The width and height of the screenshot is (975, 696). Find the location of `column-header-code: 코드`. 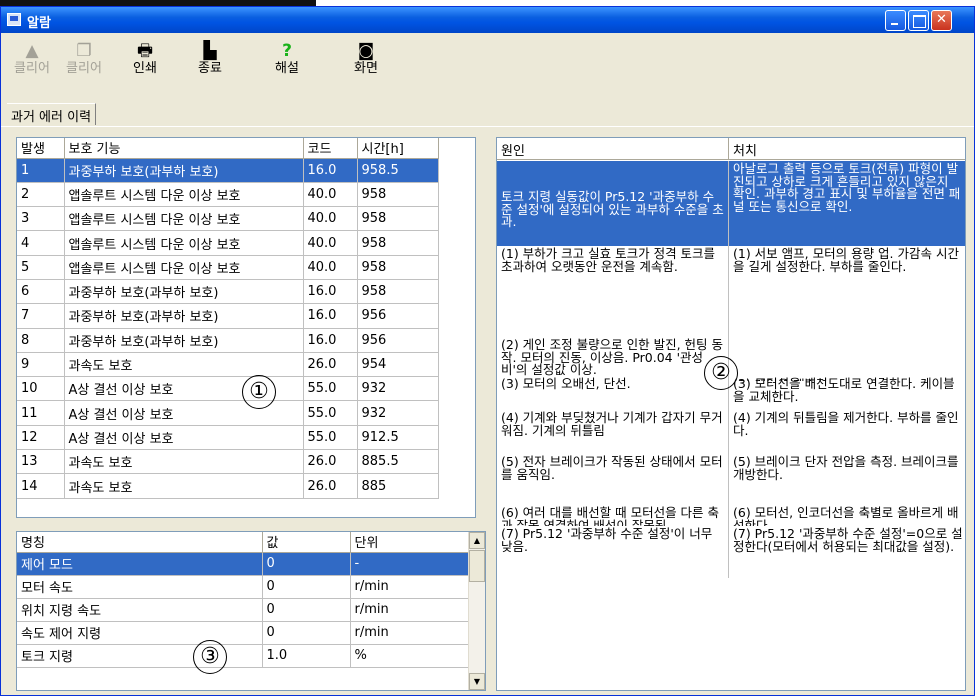

column-header-code: 코드 is located at coordinates (330, 148).